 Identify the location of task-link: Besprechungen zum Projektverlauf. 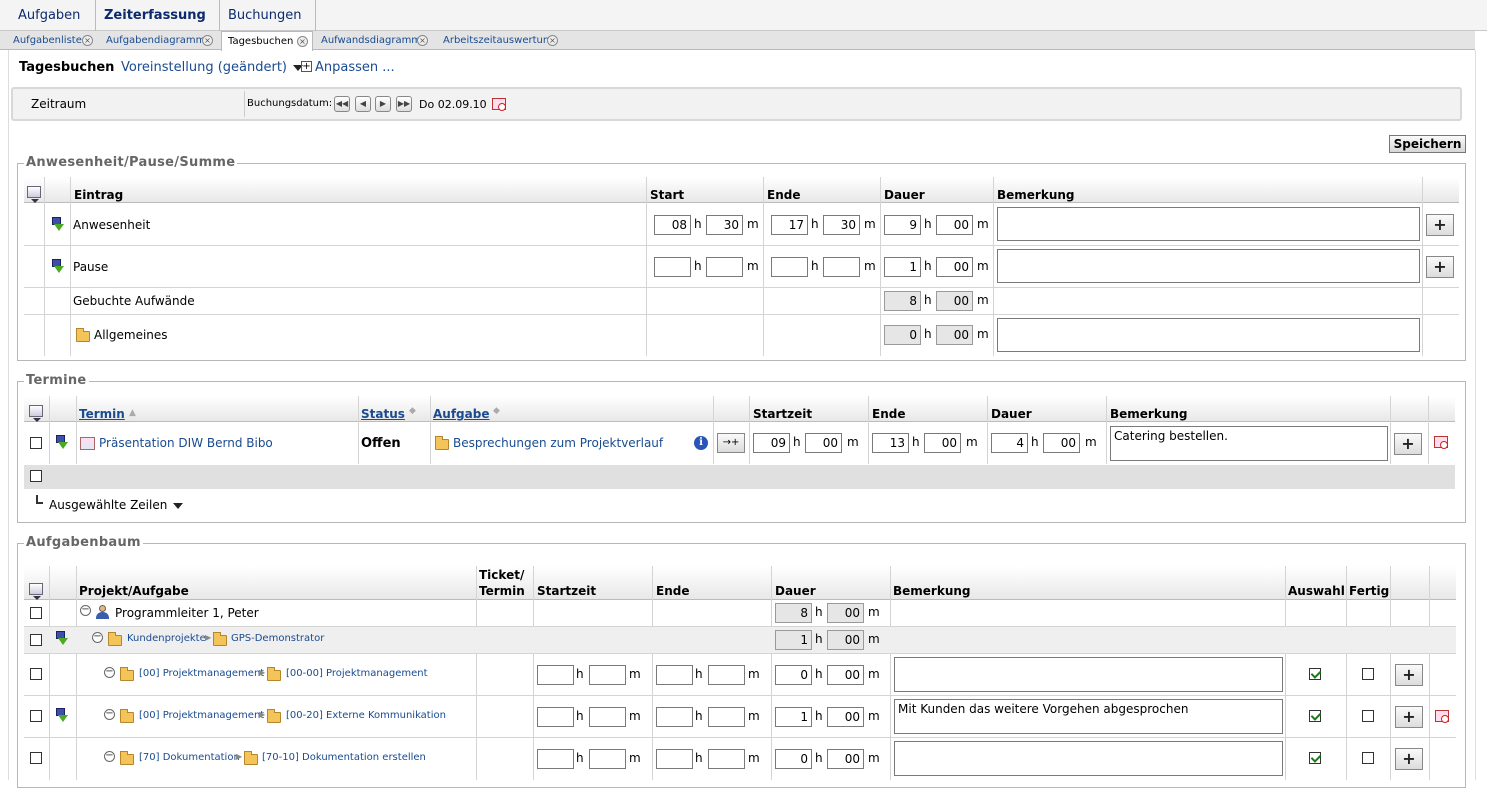
(558, 443).